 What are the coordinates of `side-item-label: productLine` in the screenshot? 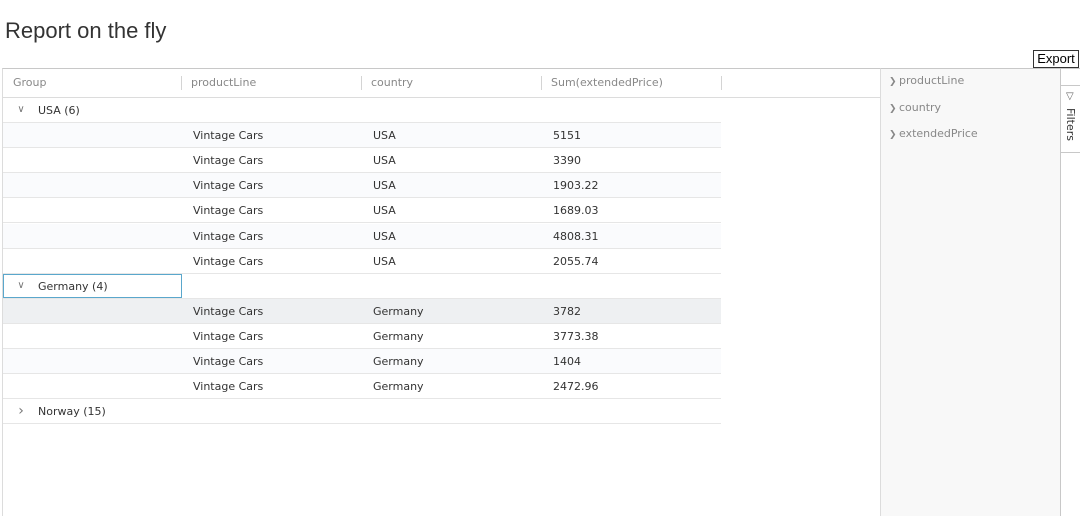 It's located at (932, 80).